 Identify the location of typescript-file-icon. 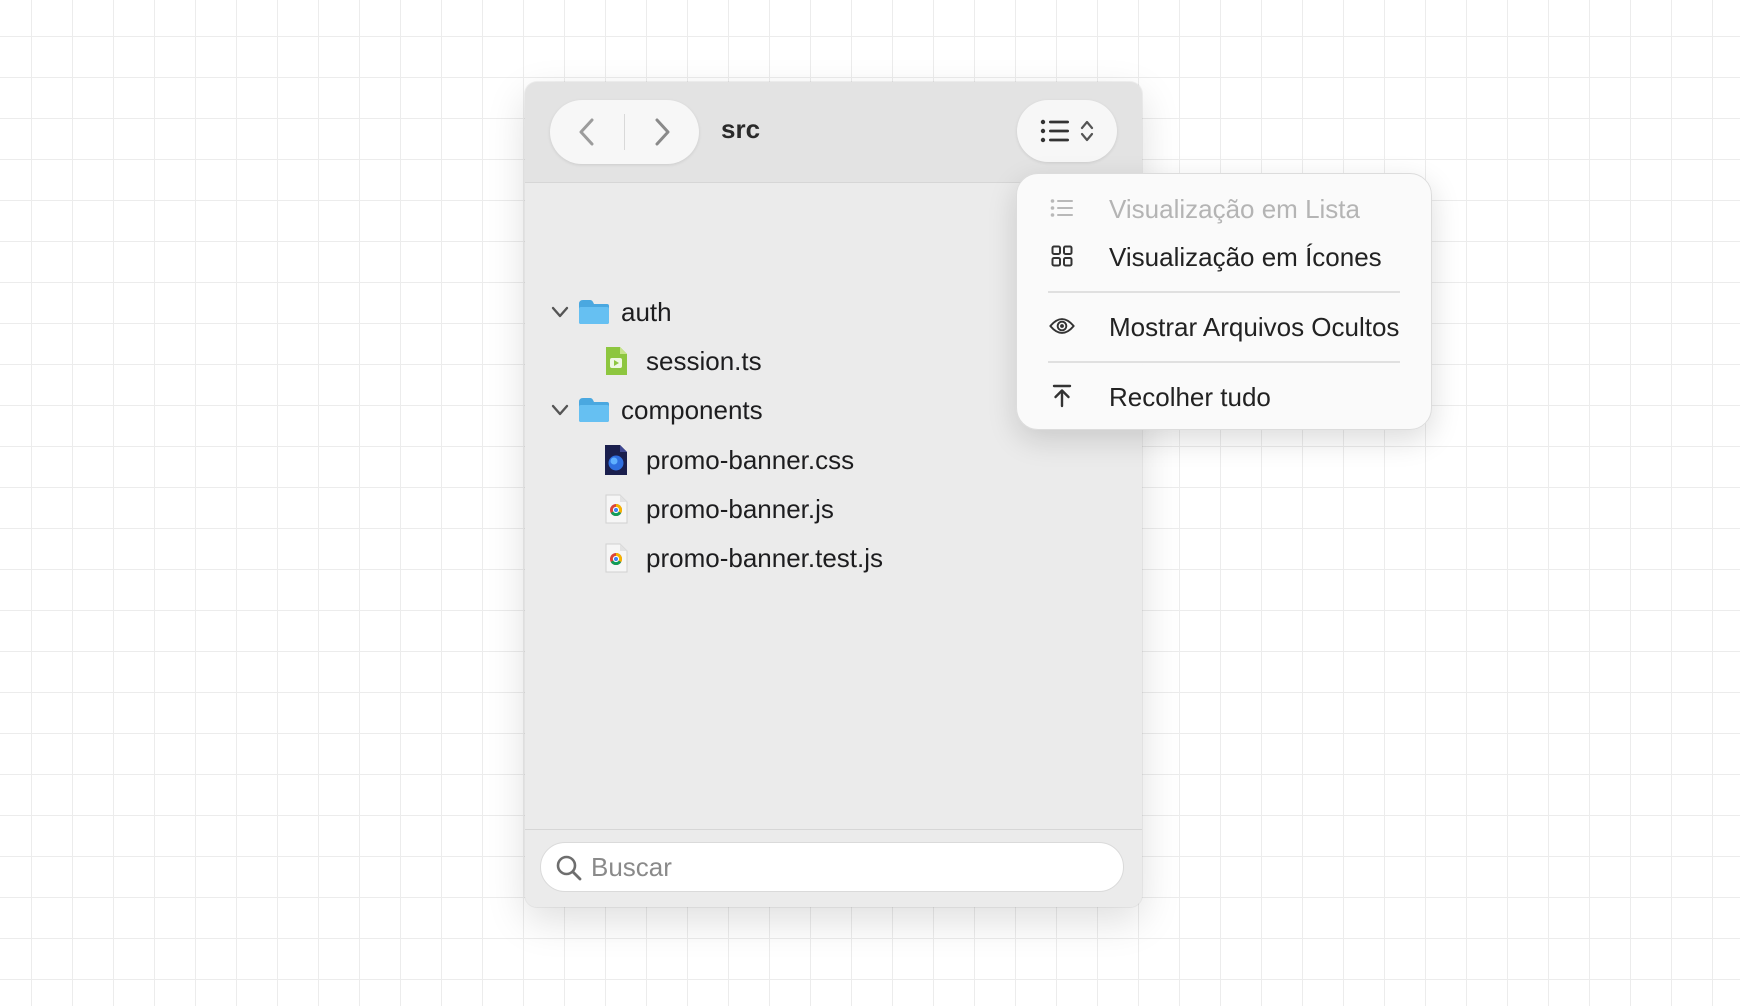
(616, 361).